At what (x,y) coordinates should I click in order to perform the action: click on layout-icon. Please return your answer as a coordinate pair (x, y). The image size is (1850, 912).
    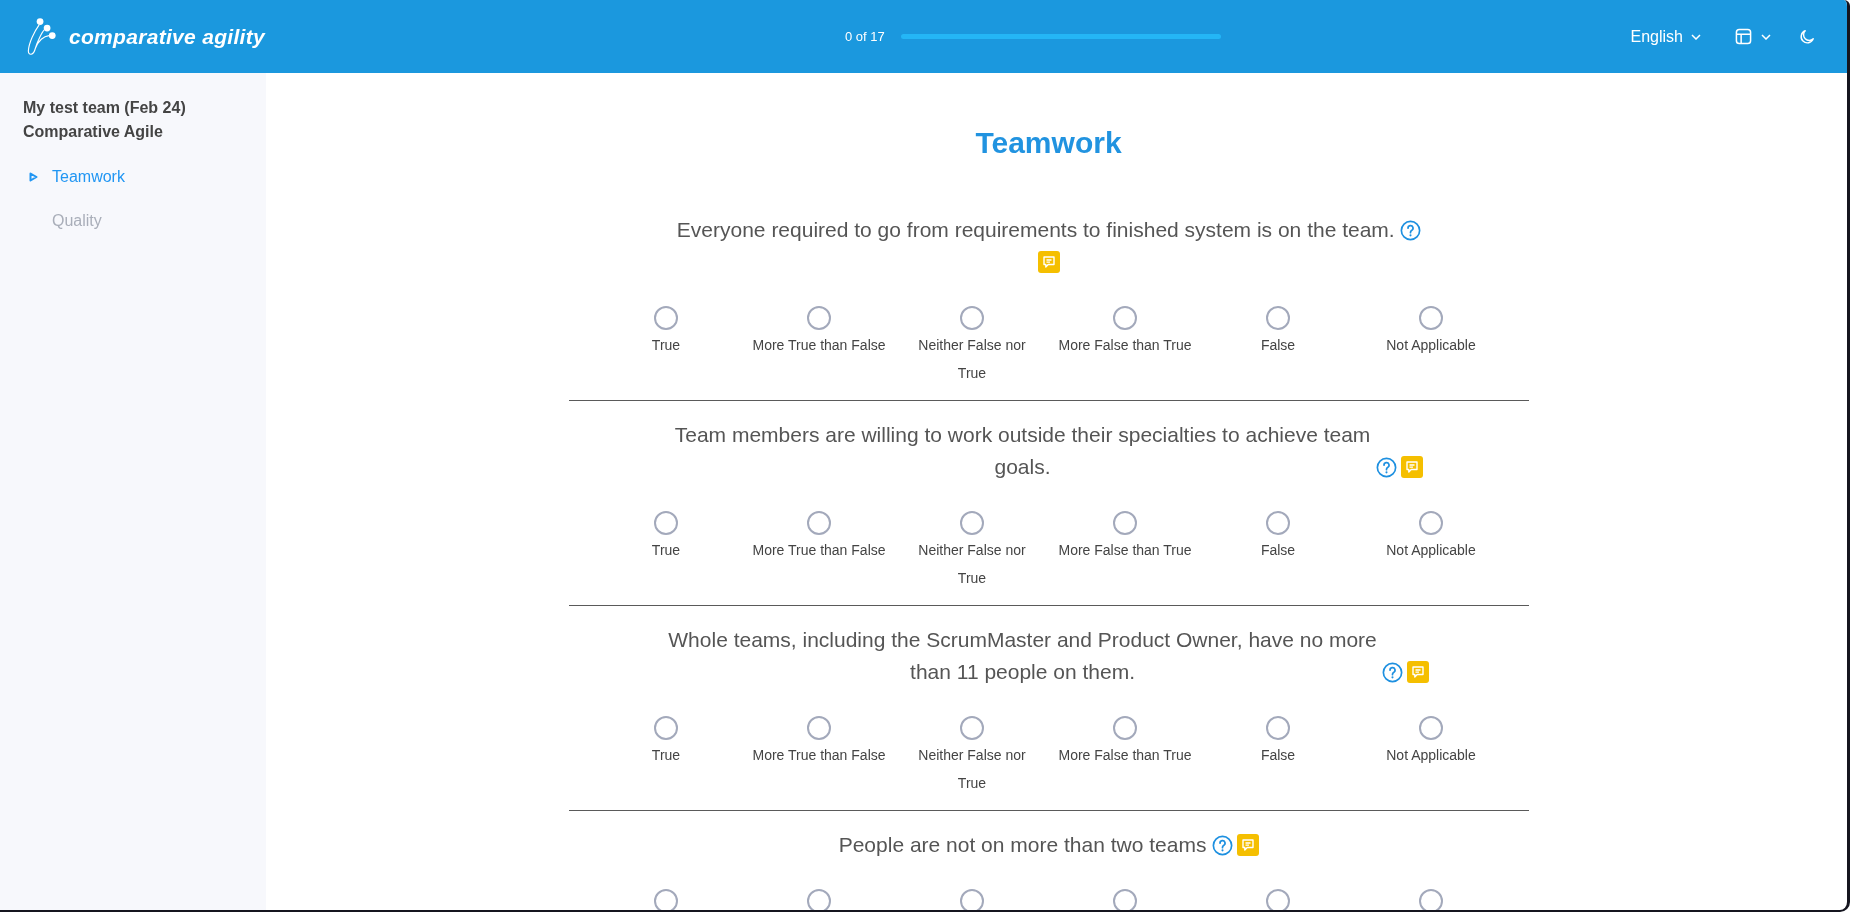
    Looking at the image, I should click on (1743, 36).